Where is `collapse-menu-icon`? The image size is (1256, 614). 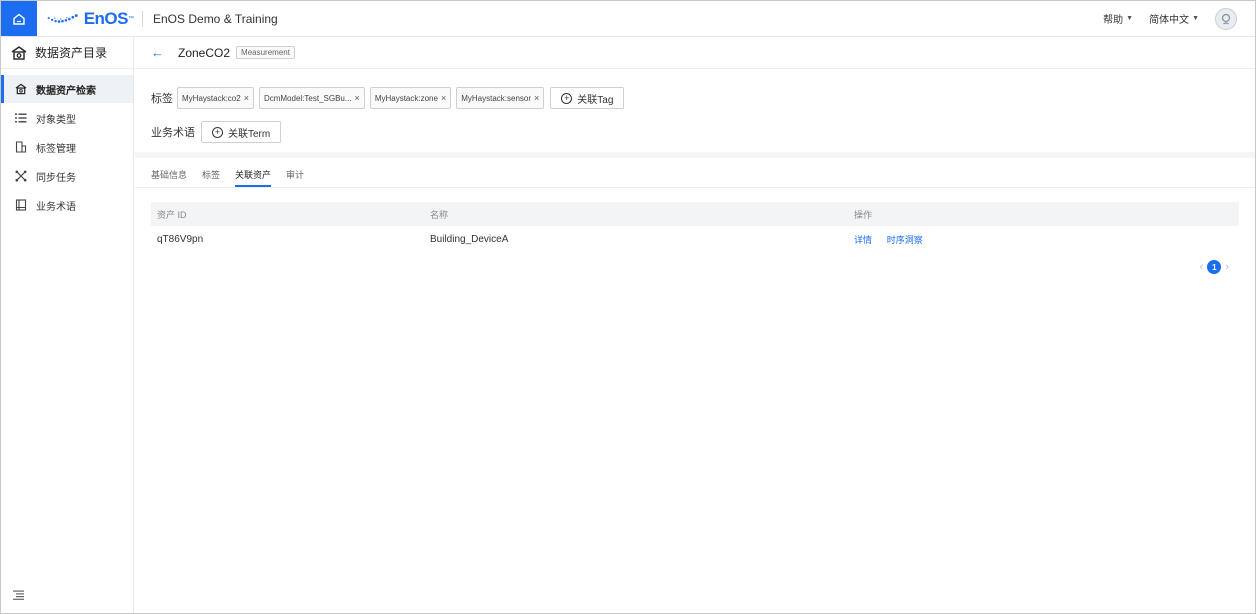 collapse-menu-icon is located at coordinates (18, 595).